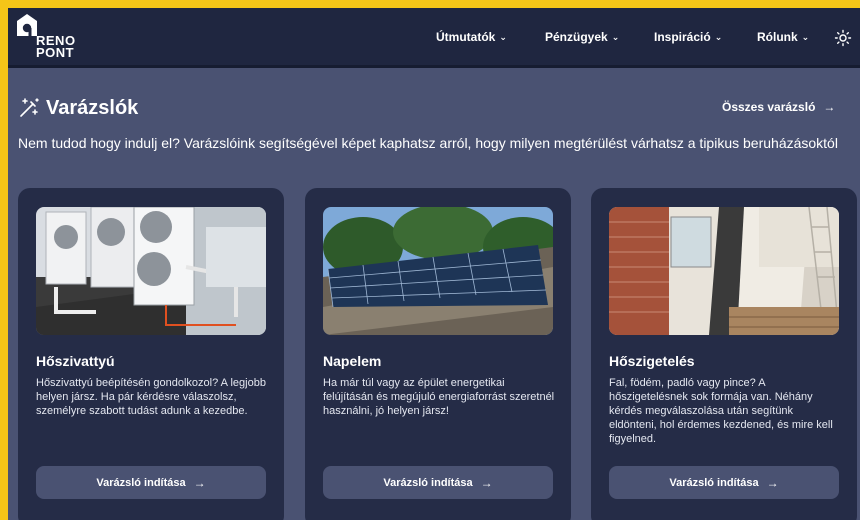 The image size is (860, 520). Describe the element at coordinates (777, 37) in the screenshot. I see `nav-label: Rólunk` at that location.